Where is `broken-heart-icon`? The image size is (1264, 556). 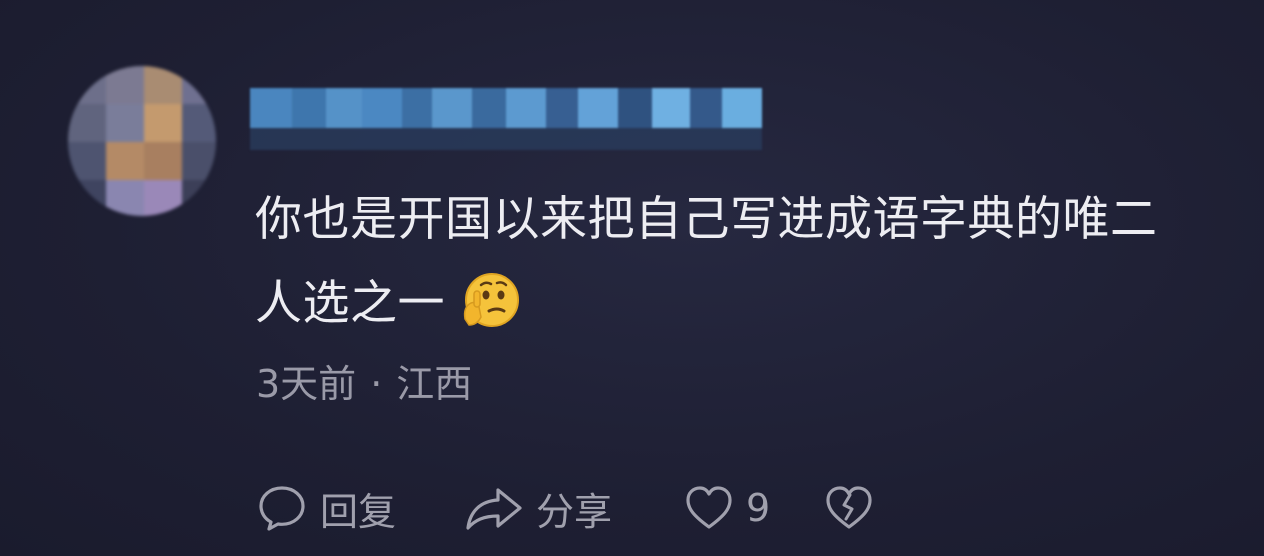 broken-heart-icon is located at coordinates (849, 507).